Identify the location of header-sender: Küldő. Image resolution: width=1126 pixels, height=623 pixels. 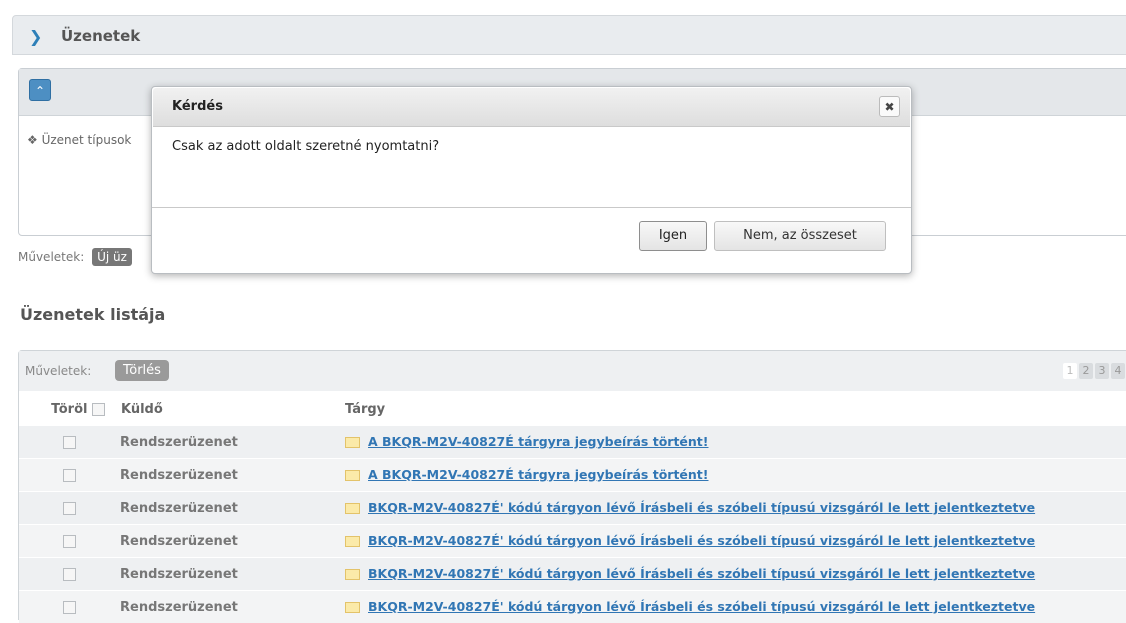
(231, 409).